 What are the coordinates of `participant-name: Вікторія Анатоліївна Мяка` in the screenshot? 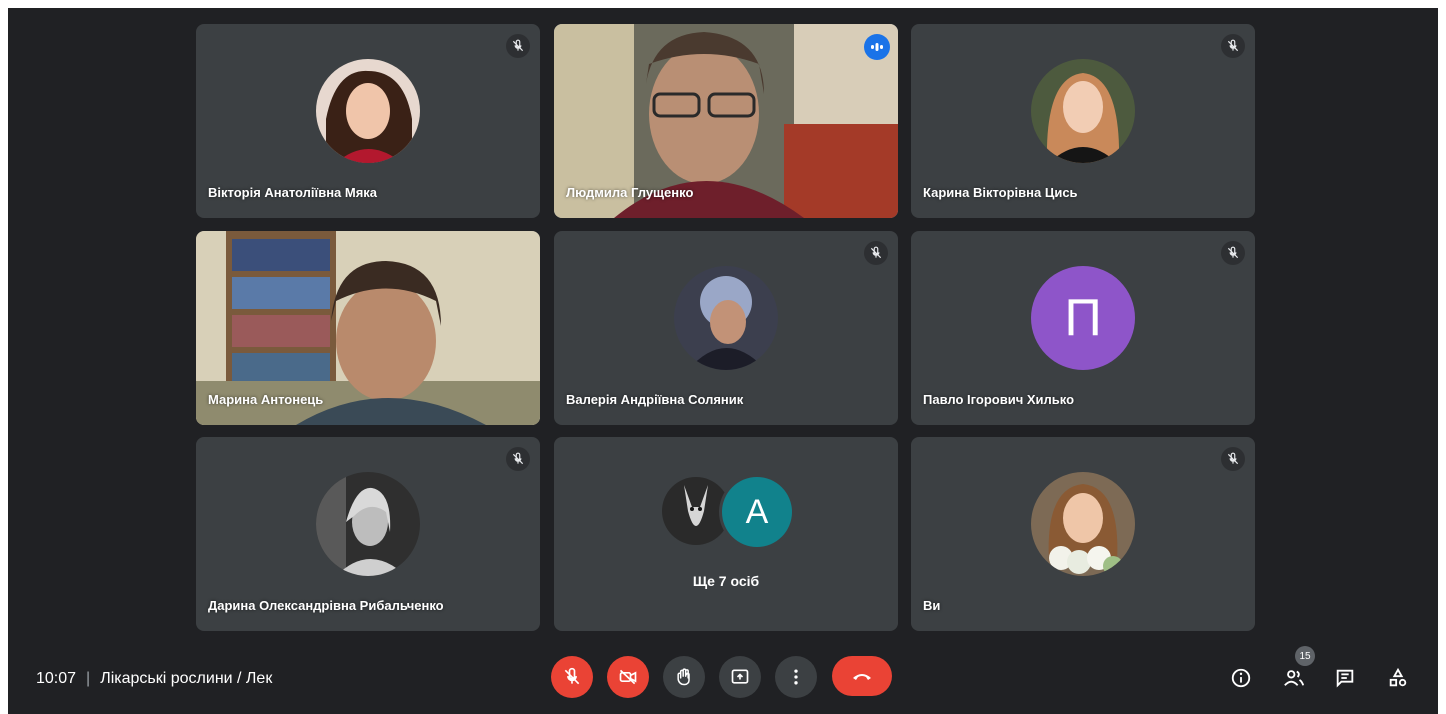 It's located at (293, 192).